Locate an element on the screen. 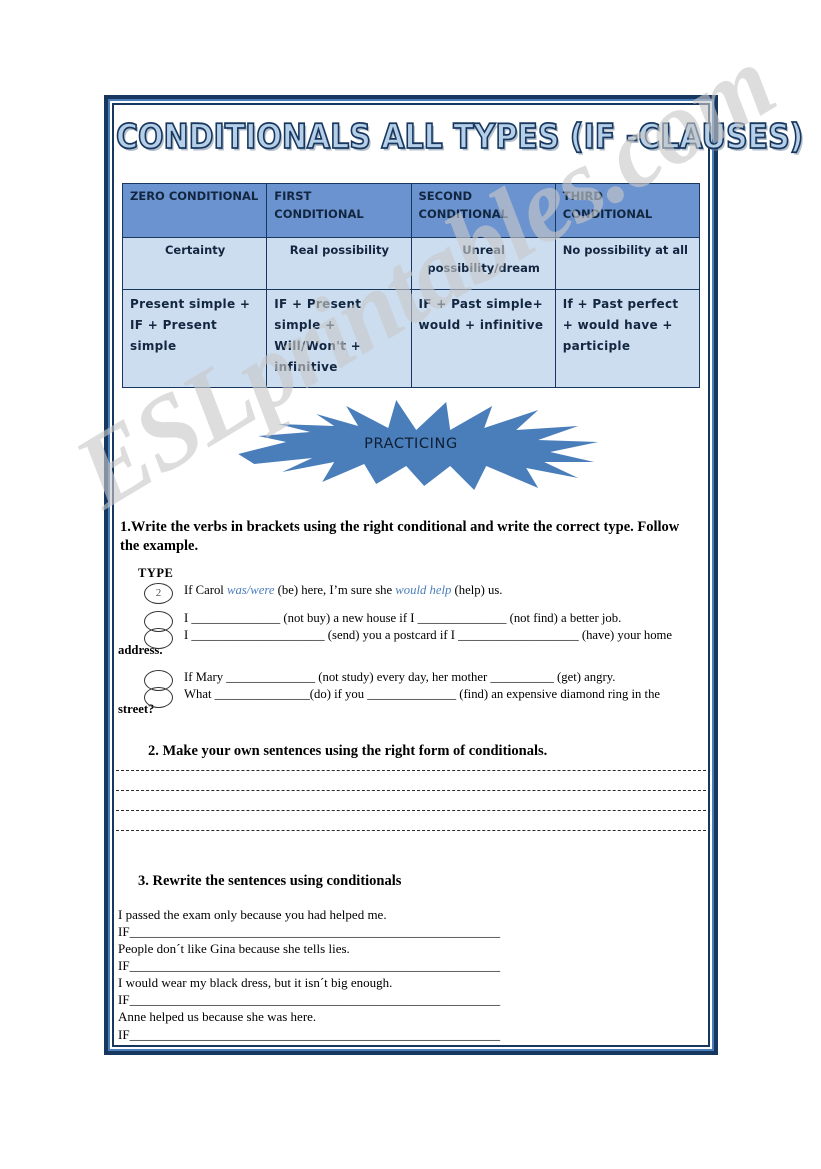  meaning-second: Unreal possibility/dream is located at coordinates (483, 263).